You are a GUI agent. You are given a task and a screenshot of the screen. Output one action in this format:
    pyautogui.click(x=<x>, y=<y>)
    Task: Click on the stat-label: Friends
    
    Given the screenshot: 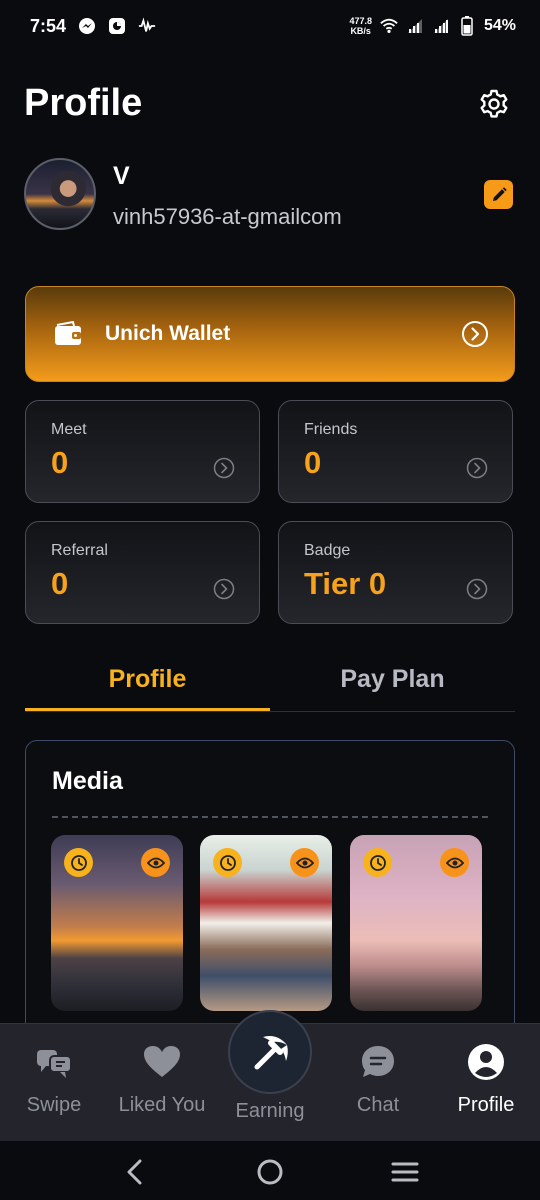 What is the action you would take?
    pyautogui.click(x=331, y=429)
    